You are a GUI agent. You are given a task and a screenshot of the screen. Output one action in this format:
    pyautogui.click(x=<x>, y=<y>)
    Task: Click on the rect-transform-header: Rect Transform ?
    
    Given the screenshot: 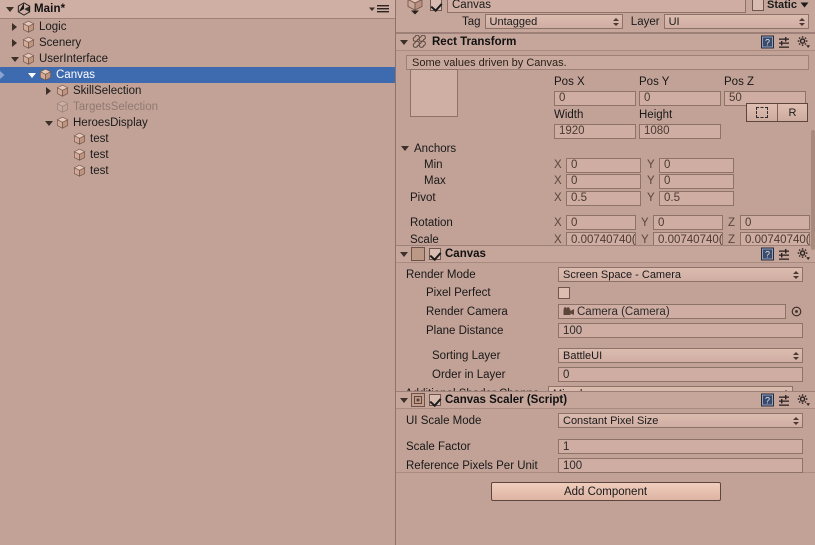 What is the action you would take?
    pyautogui.click(x=605, y=42)
    